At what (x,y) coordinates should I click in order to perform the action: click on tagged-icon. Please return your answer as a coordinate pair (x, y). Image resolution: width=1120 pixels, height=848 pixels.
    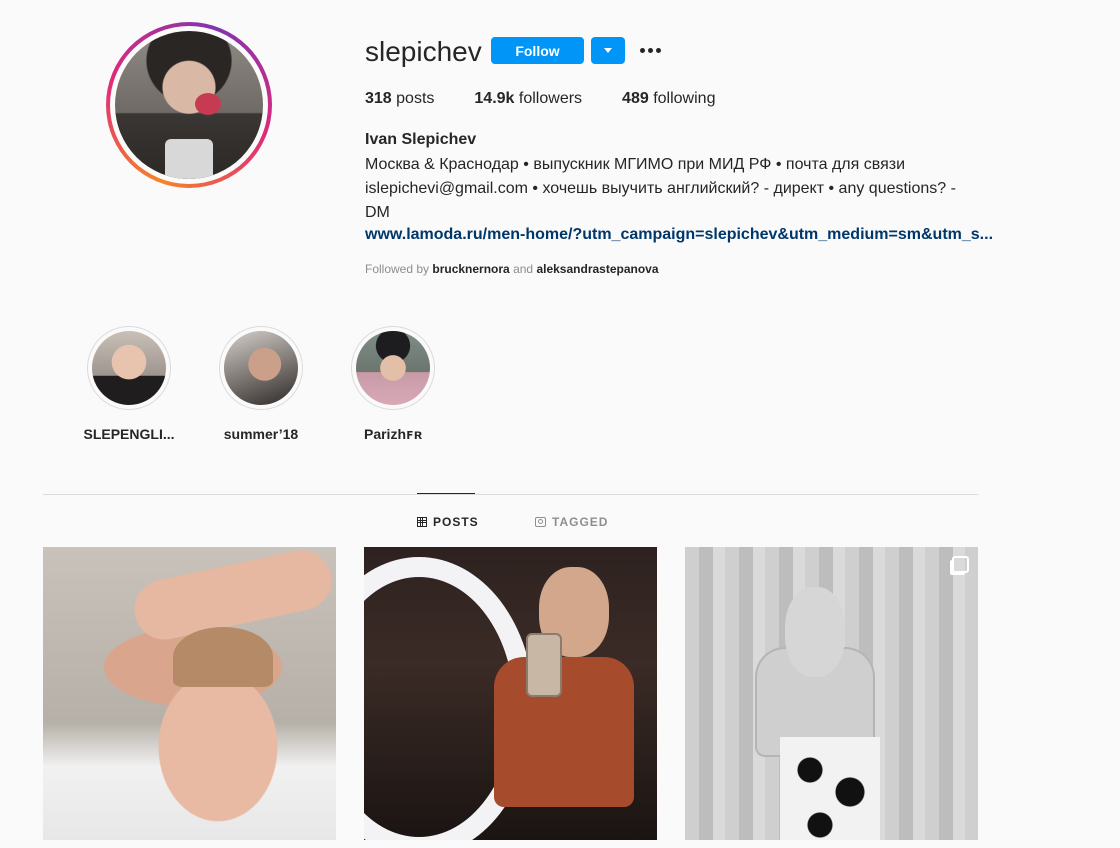
    Looking at the image, I should click on (540, 522).